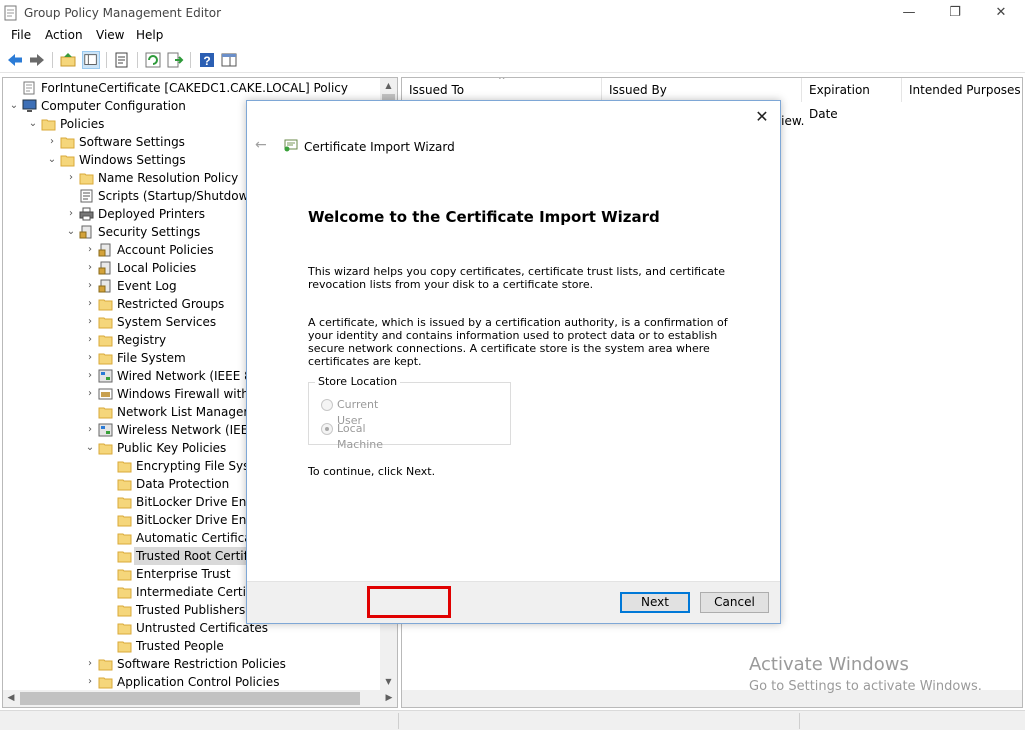 The image size is (1025, 730). Describe the element at coordinates (389, 698) in the screenshot. I see `scroll-right-arrow-icon: ▶` at that location.